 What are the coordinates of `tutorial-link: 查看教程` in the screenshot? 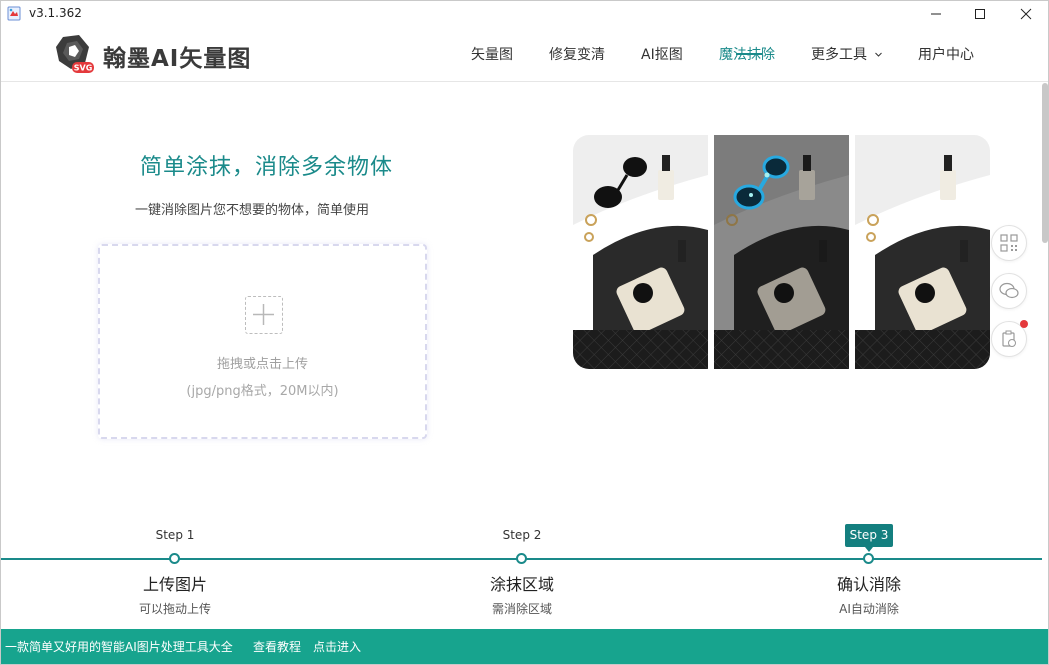 It's located at (277, 646).